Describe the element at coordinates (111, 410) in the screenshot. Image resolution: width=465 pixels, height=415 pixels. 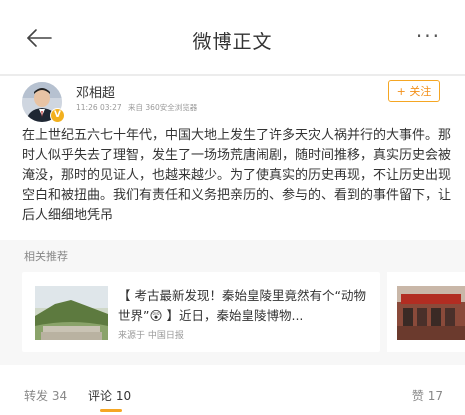
I see `active-tab-indicator` at that location.